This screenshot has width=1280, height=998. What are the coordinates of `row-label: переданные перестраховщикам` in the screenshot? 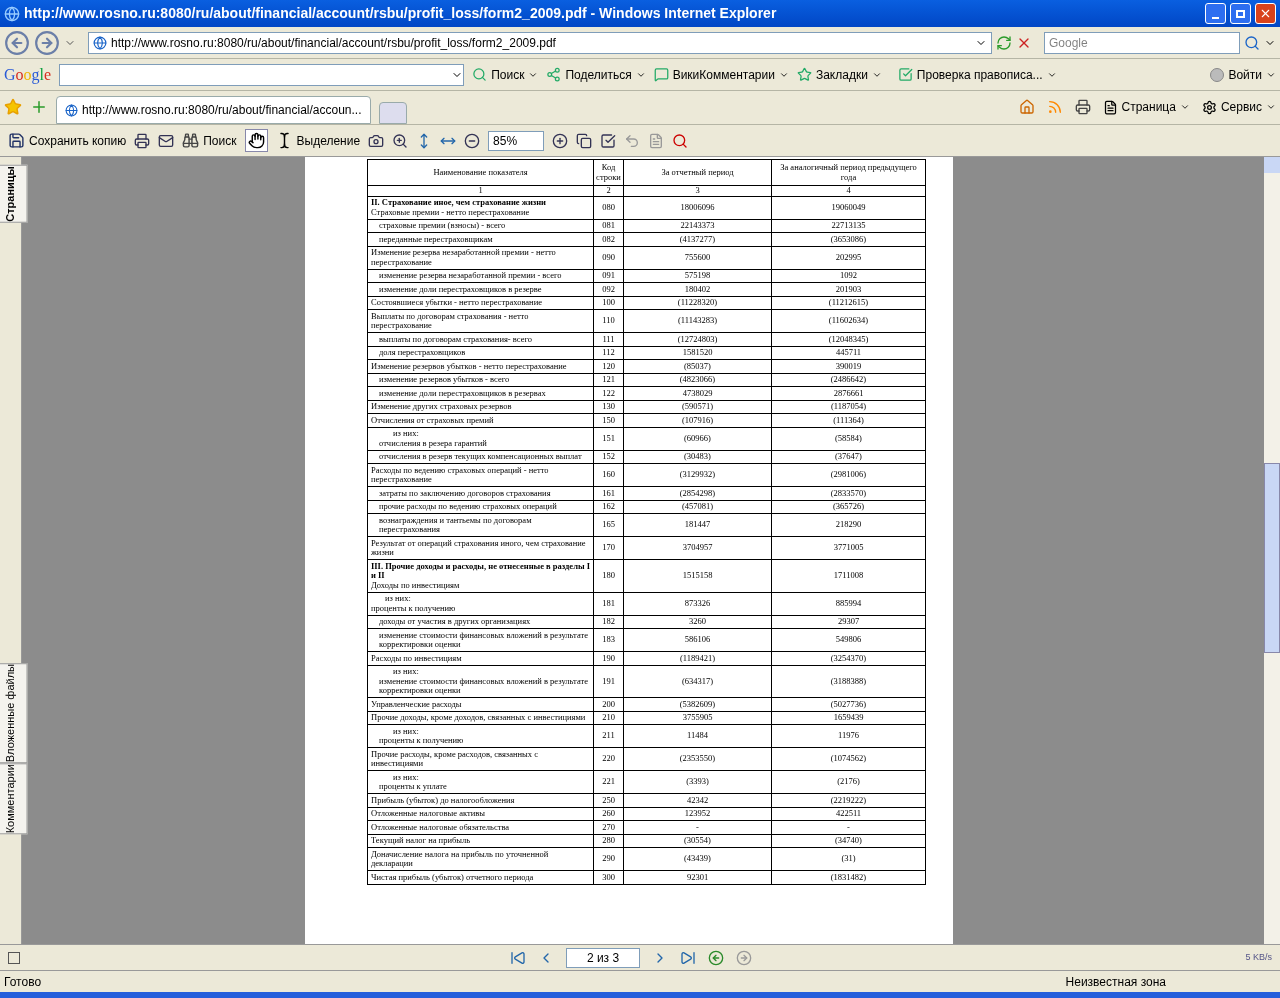 It's located at (436, 239).